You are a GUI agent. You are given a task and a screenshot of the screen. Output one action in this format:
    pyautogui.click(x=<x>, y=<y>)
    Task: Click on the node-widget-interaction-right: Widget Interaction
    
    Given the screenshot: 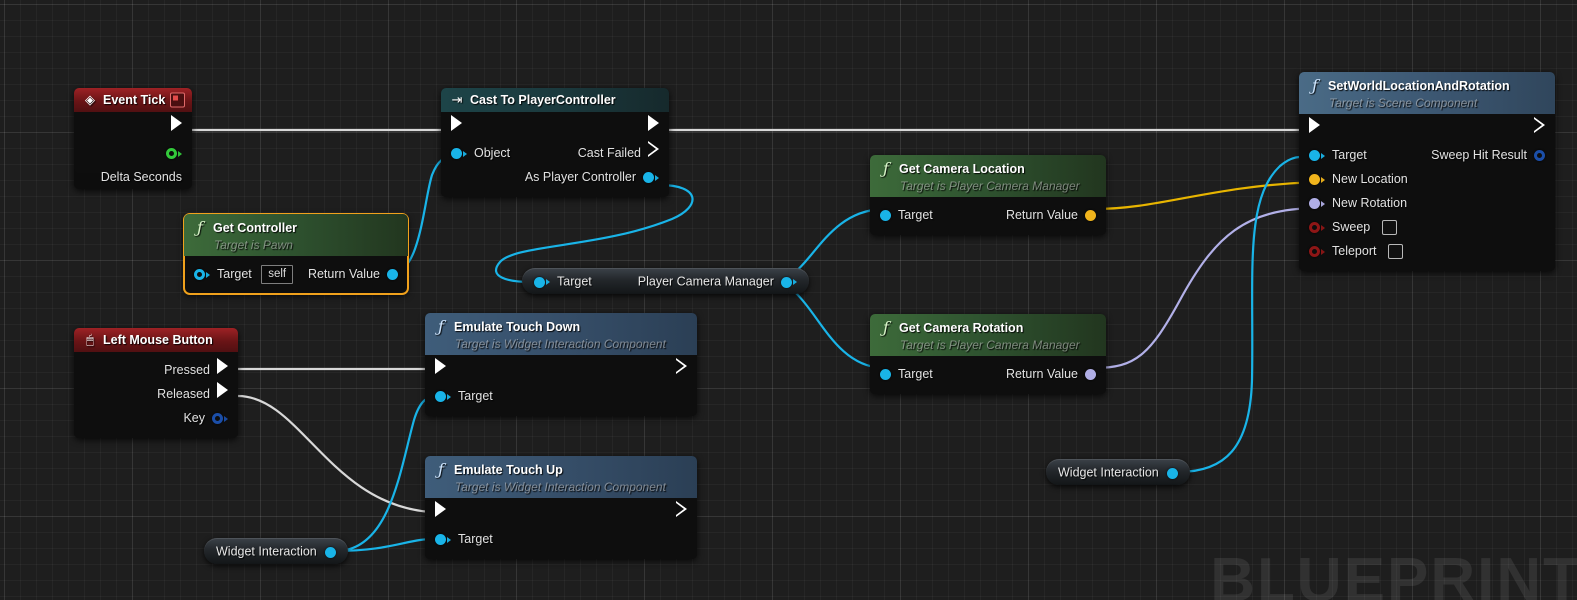 What is the action you would take?
    pyautogui.click(x=1118, y=472)
    